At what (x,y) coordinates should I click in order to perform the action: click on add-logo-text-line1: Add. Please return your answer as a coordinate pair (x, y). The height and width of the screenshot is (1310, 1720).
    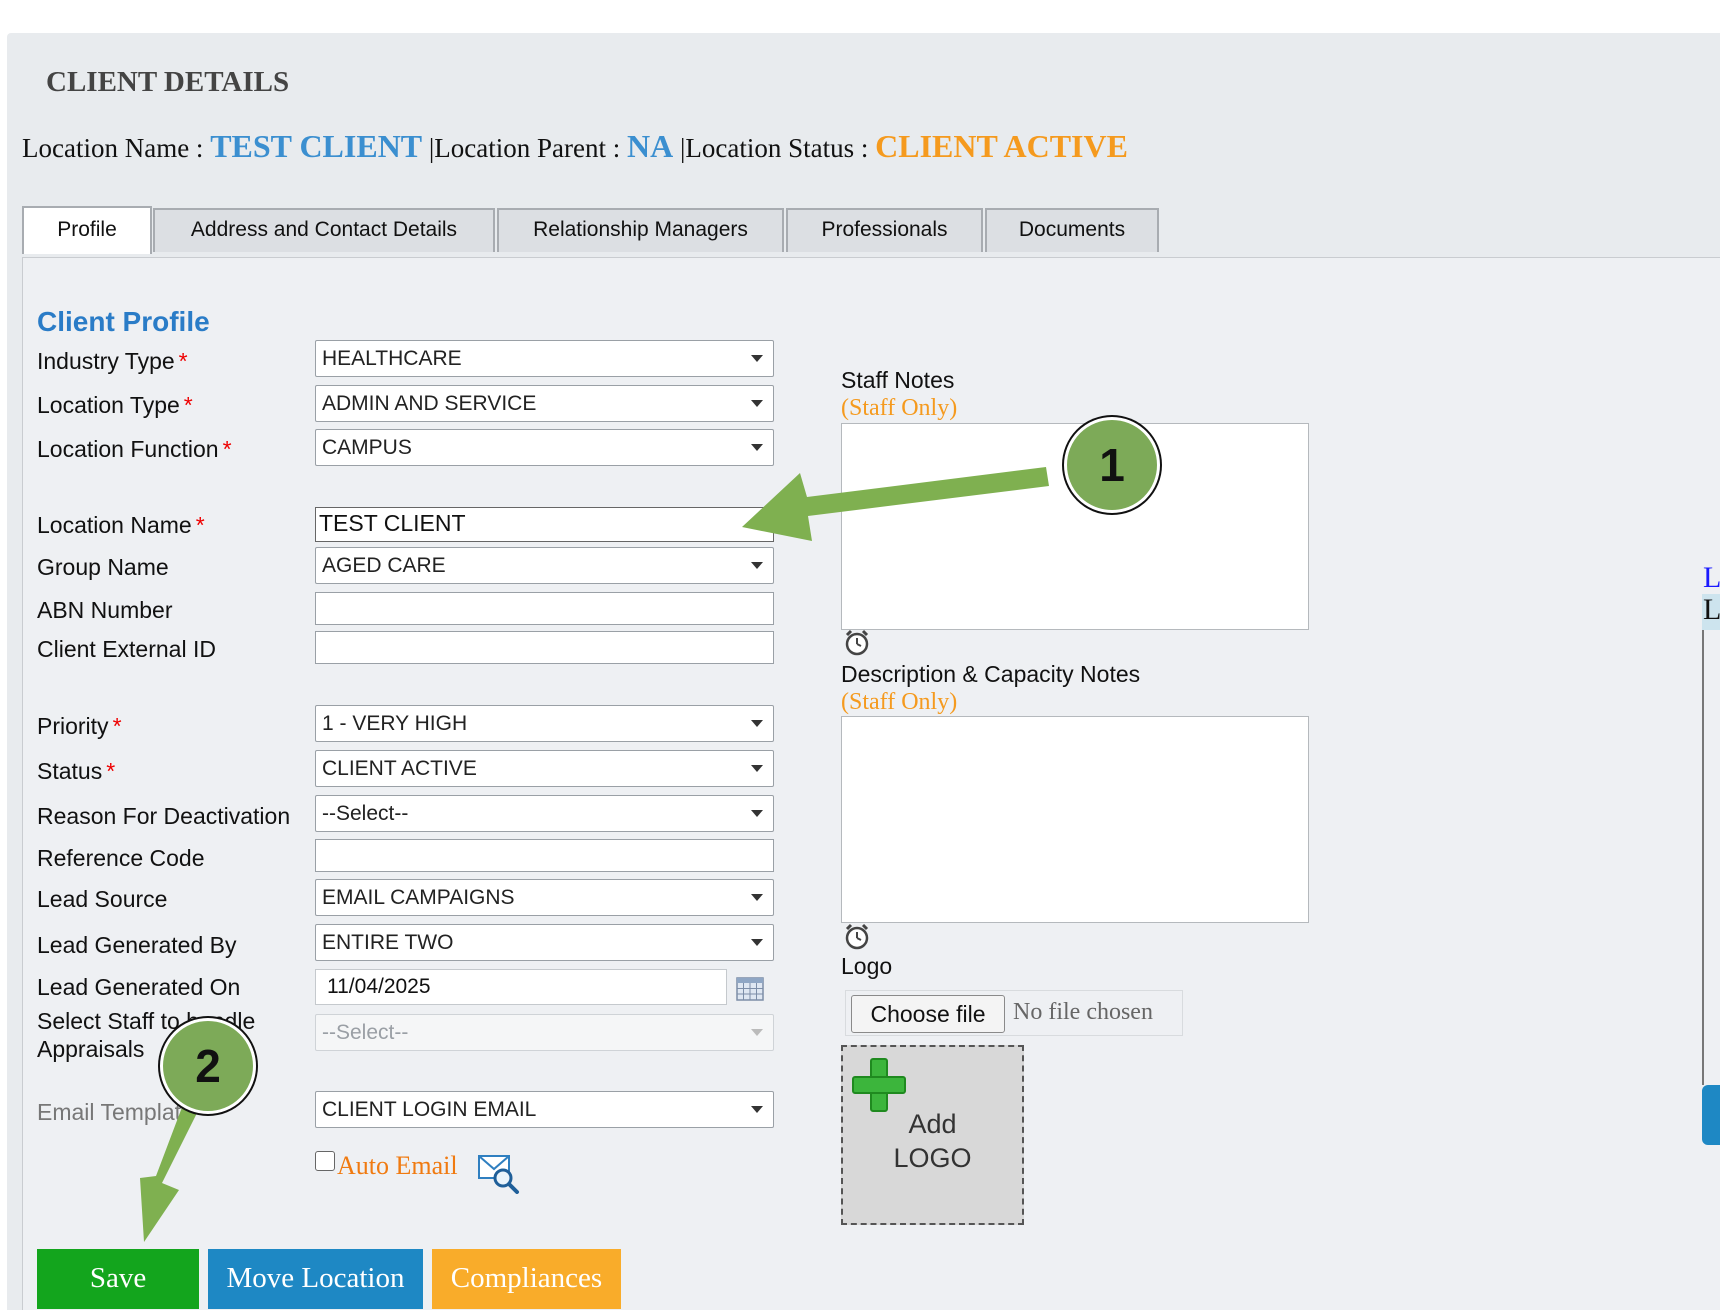
    Looking at the image, I should click on (932, 1124).